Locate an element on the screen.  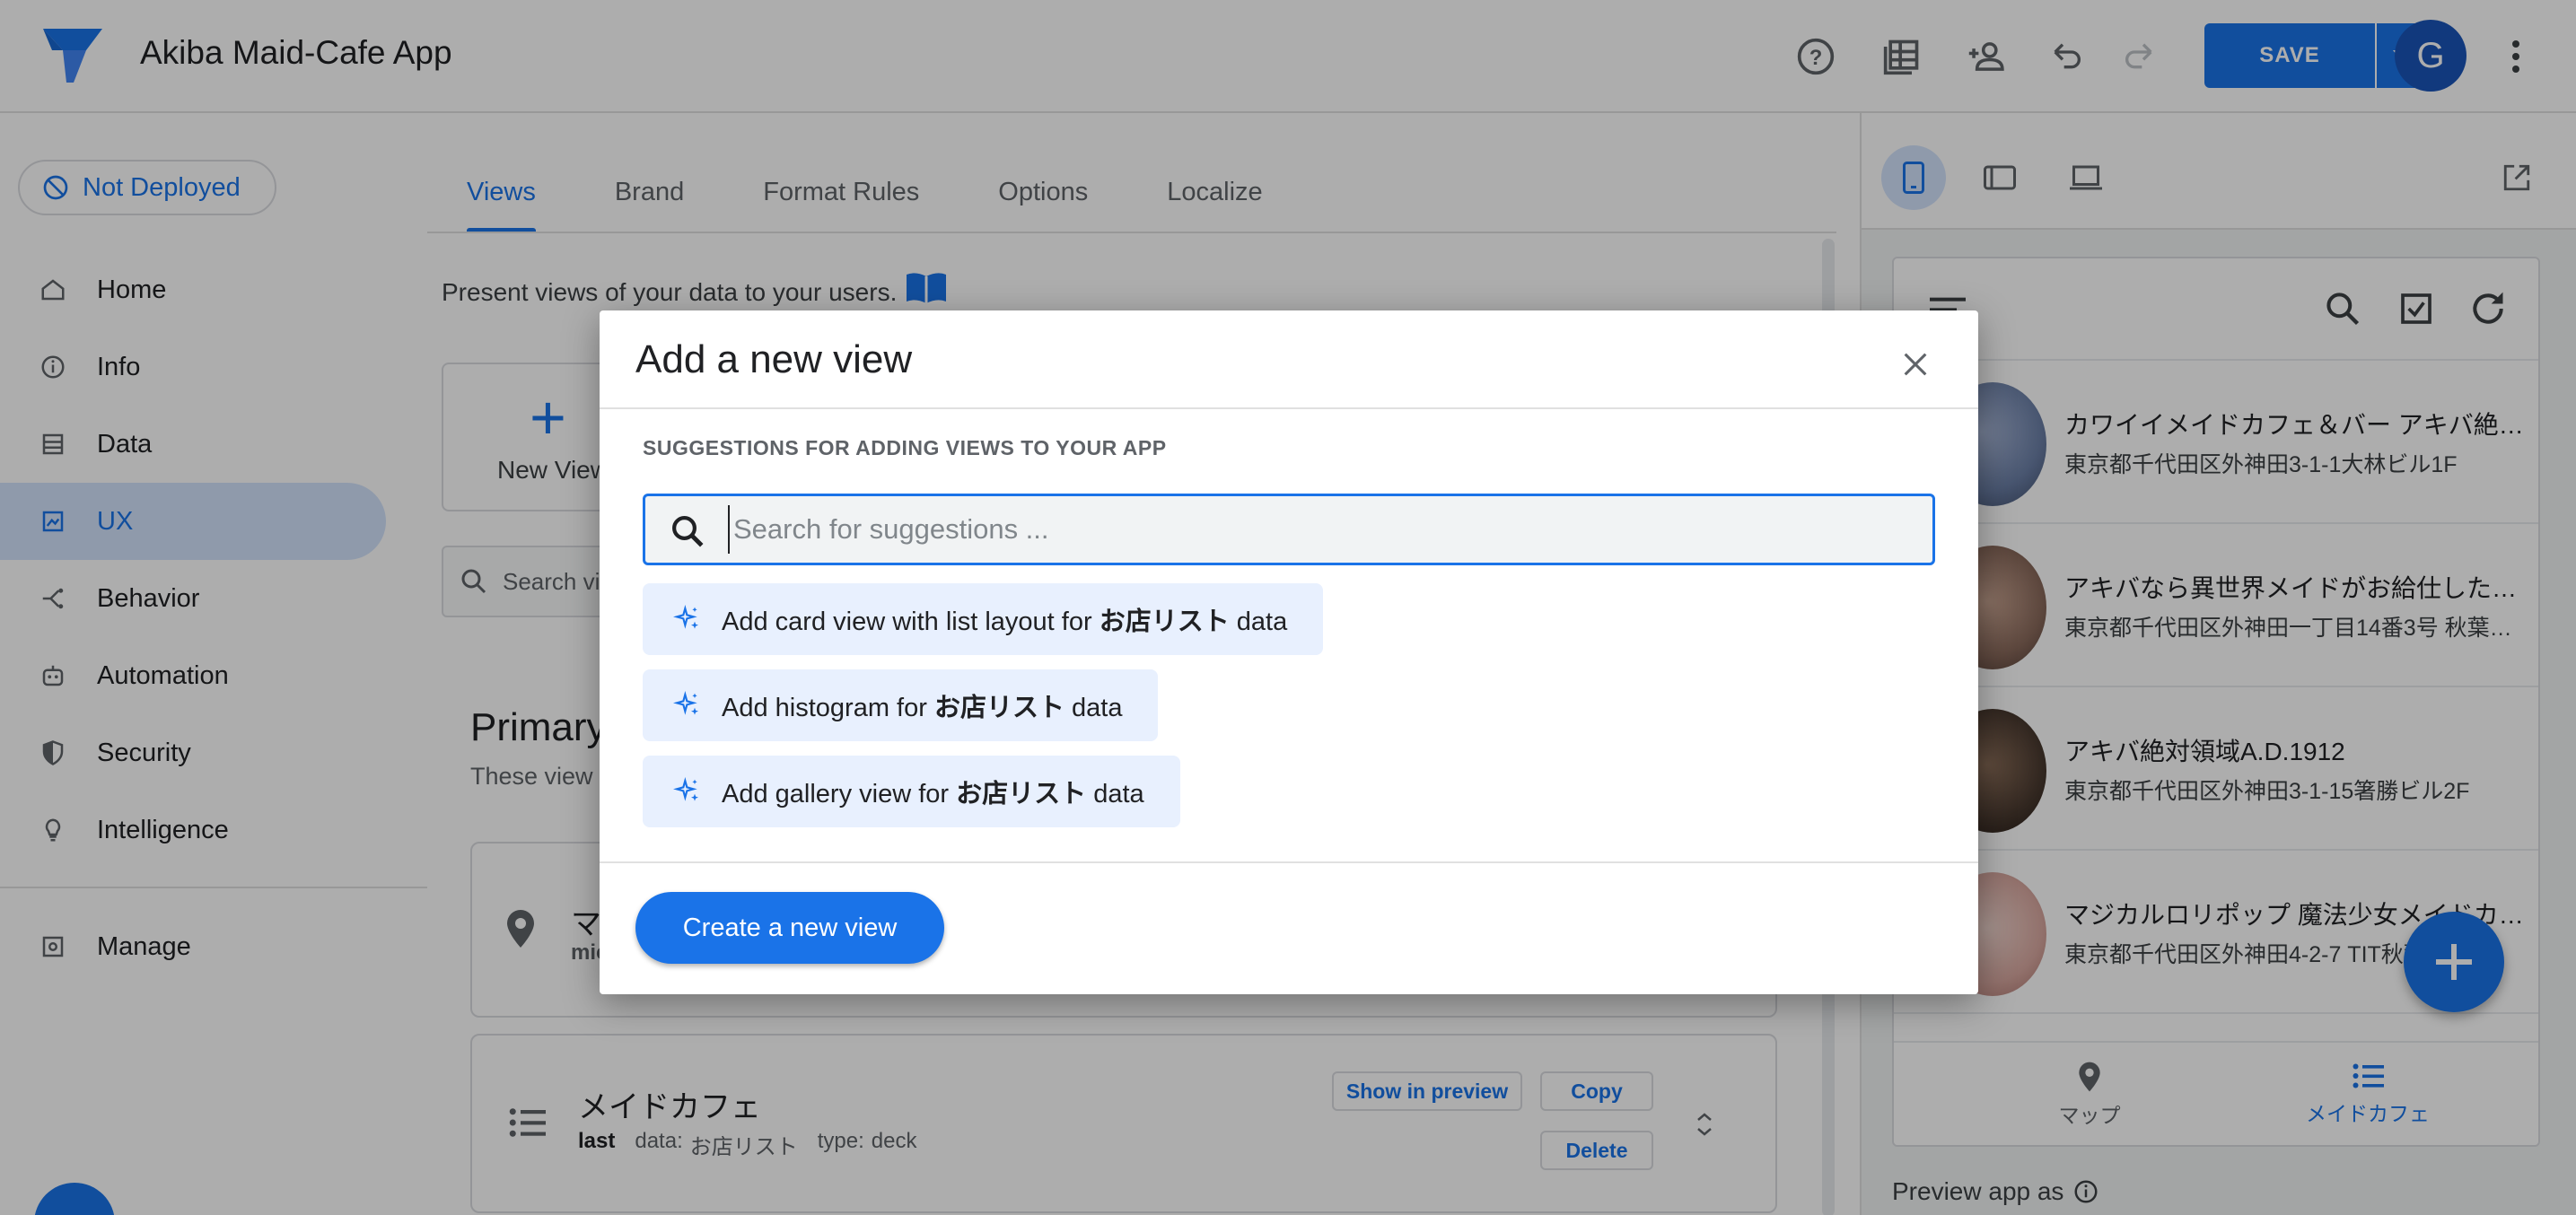
close-button is located at coordinates (1915, 365).